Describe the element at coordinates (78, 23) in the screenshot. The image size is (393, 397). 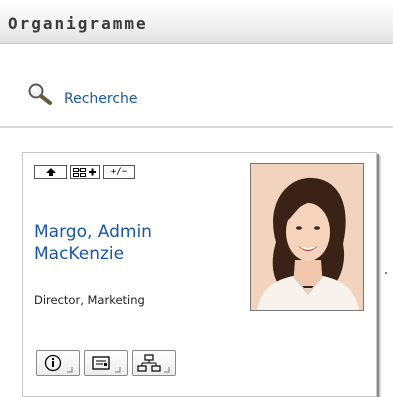
I see `page-title: Organigramme` at that location.